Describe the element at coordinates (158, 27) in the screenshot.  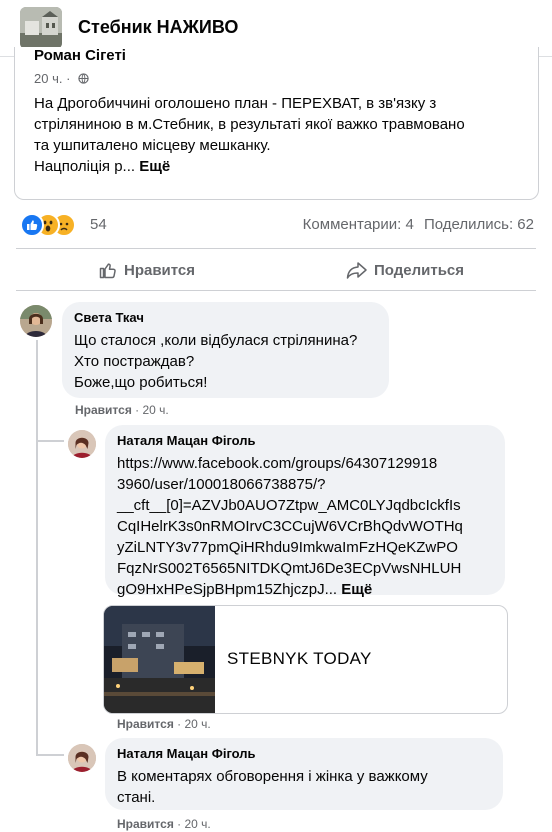
I see `group-title: Стебник НАЖИВО` at that location.